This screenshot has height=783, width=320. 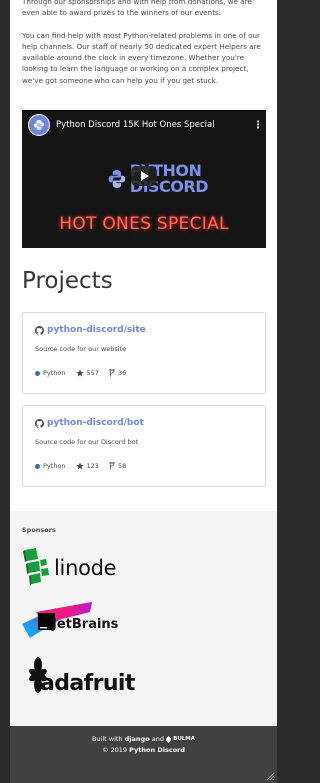 What do you see at coordinates (95, 423) in the screenshot?
I see `project-name: python-discord/bot` at bounding box center [95, 423].